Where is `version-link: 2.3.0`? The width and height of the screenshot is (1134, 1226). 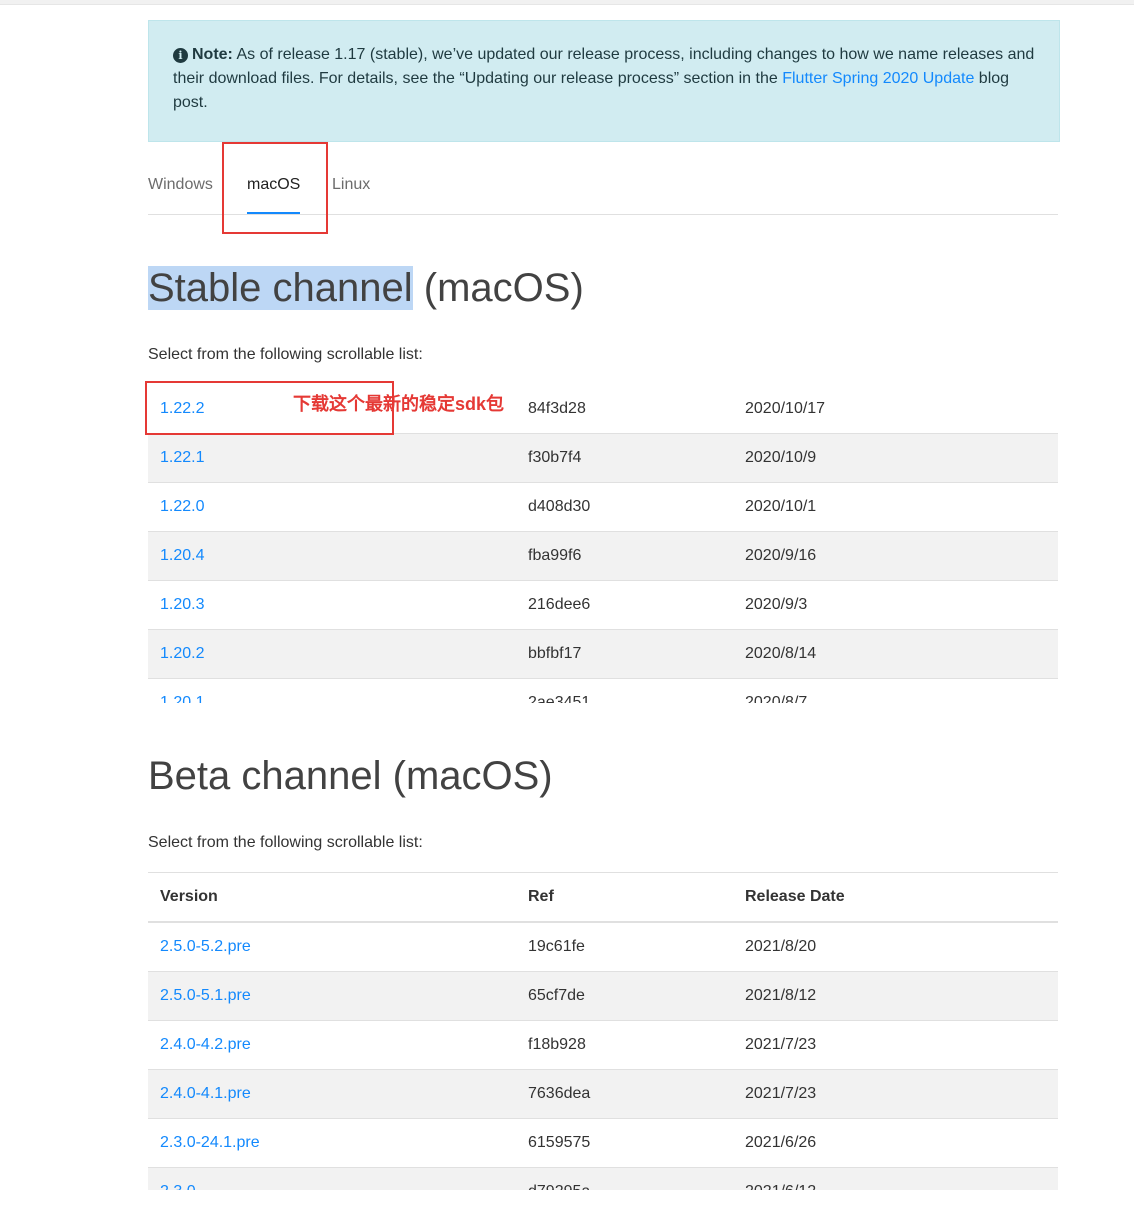 version-link: 2.3.0 is located at coordinates (178, 1186).